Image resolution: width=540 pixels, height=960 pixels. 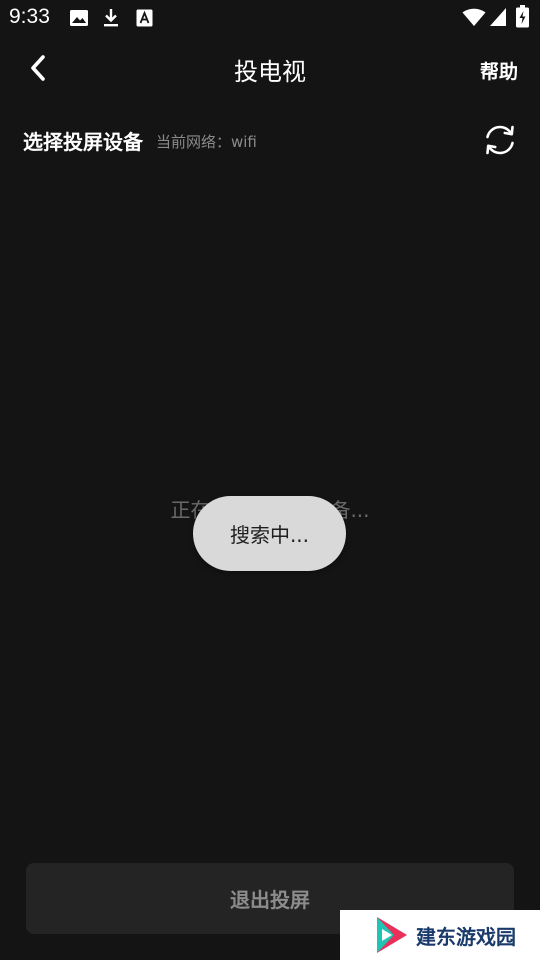 What do you see at coordinates (499, 70) in the screenshot?
I see `help-link: 帮助` at bounding box center [499, 70].